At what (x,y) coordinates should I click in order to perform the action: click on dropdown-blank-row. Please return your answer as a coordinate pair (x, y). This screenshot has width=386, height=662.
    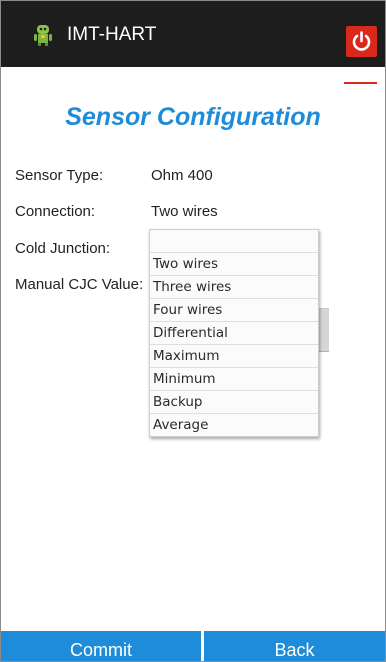
    Looking at the image, I should click on (234, 241).